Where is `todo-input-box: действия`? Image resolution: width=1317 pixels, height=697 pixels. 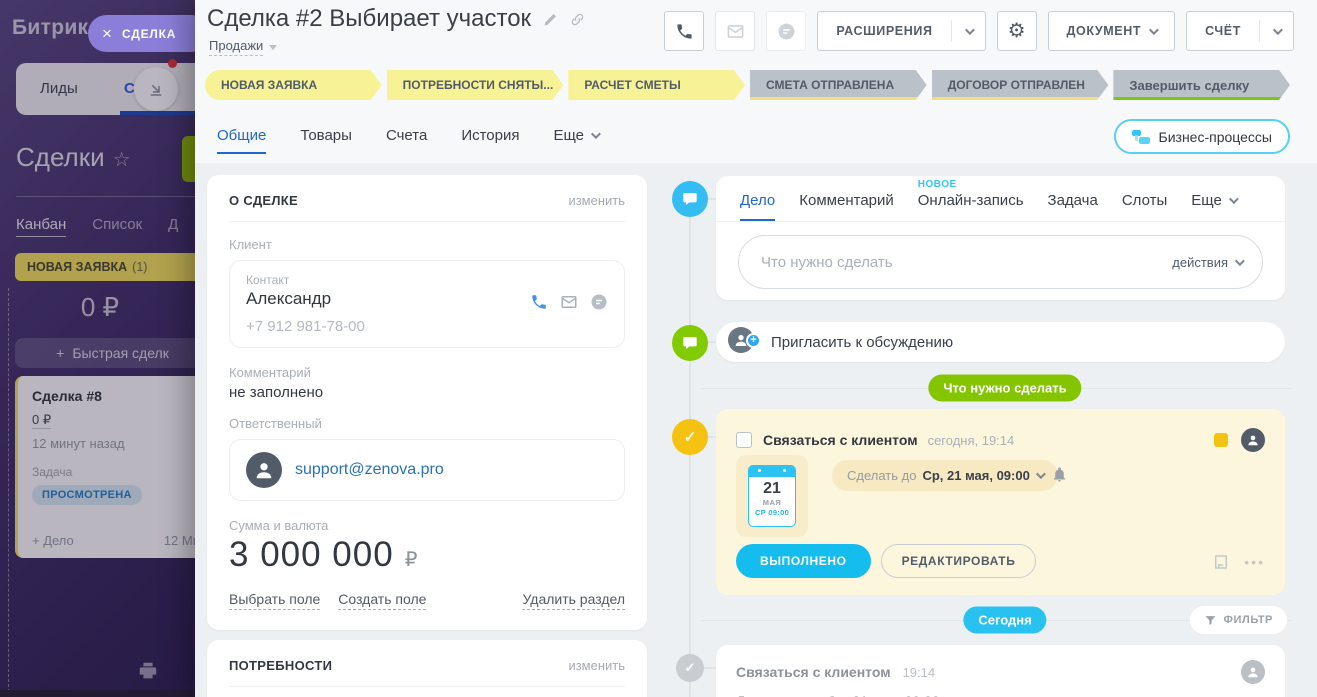 todo-input-box: действия is located at coordinates (1000, 262).